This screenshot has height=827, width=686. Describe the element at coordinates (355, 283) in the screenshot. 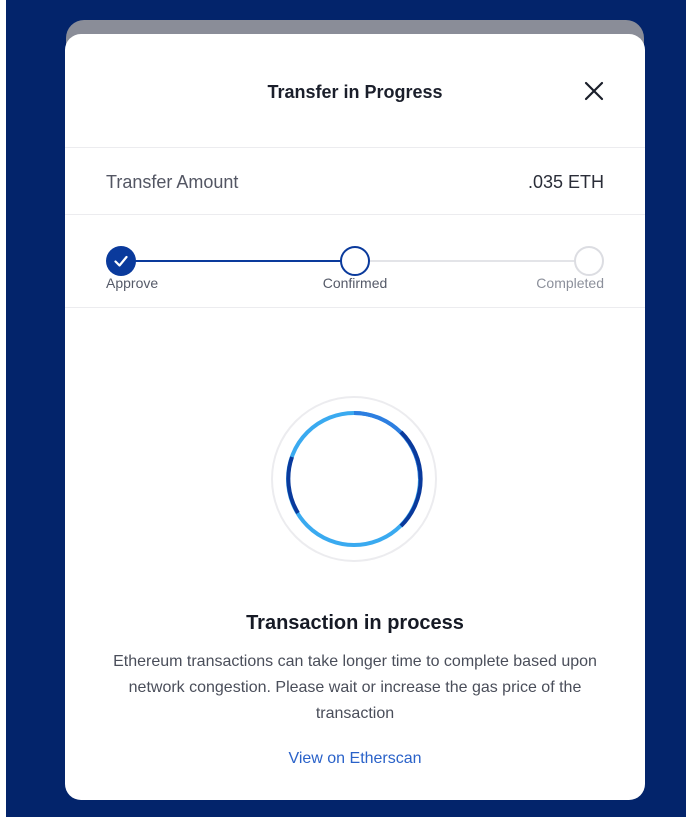

I see `step-label-confirmed: Confirmed` at that location.